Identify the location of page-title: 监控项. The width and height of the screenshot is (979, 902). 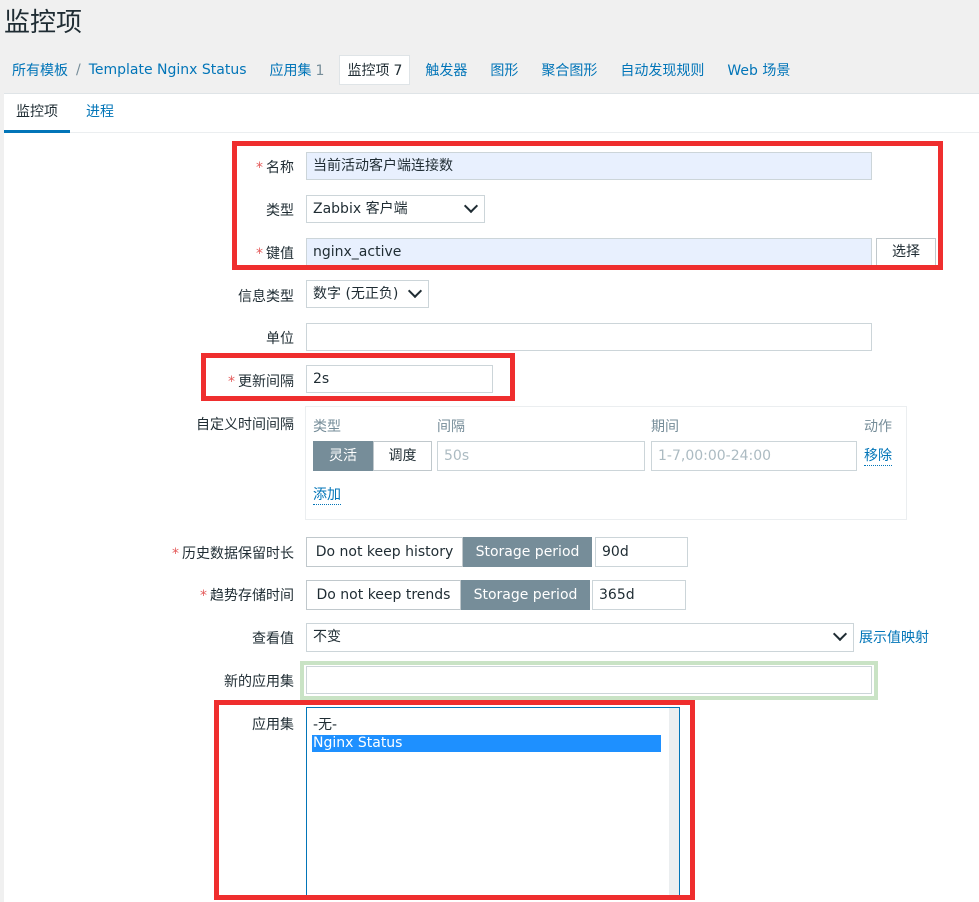
(43, 23).